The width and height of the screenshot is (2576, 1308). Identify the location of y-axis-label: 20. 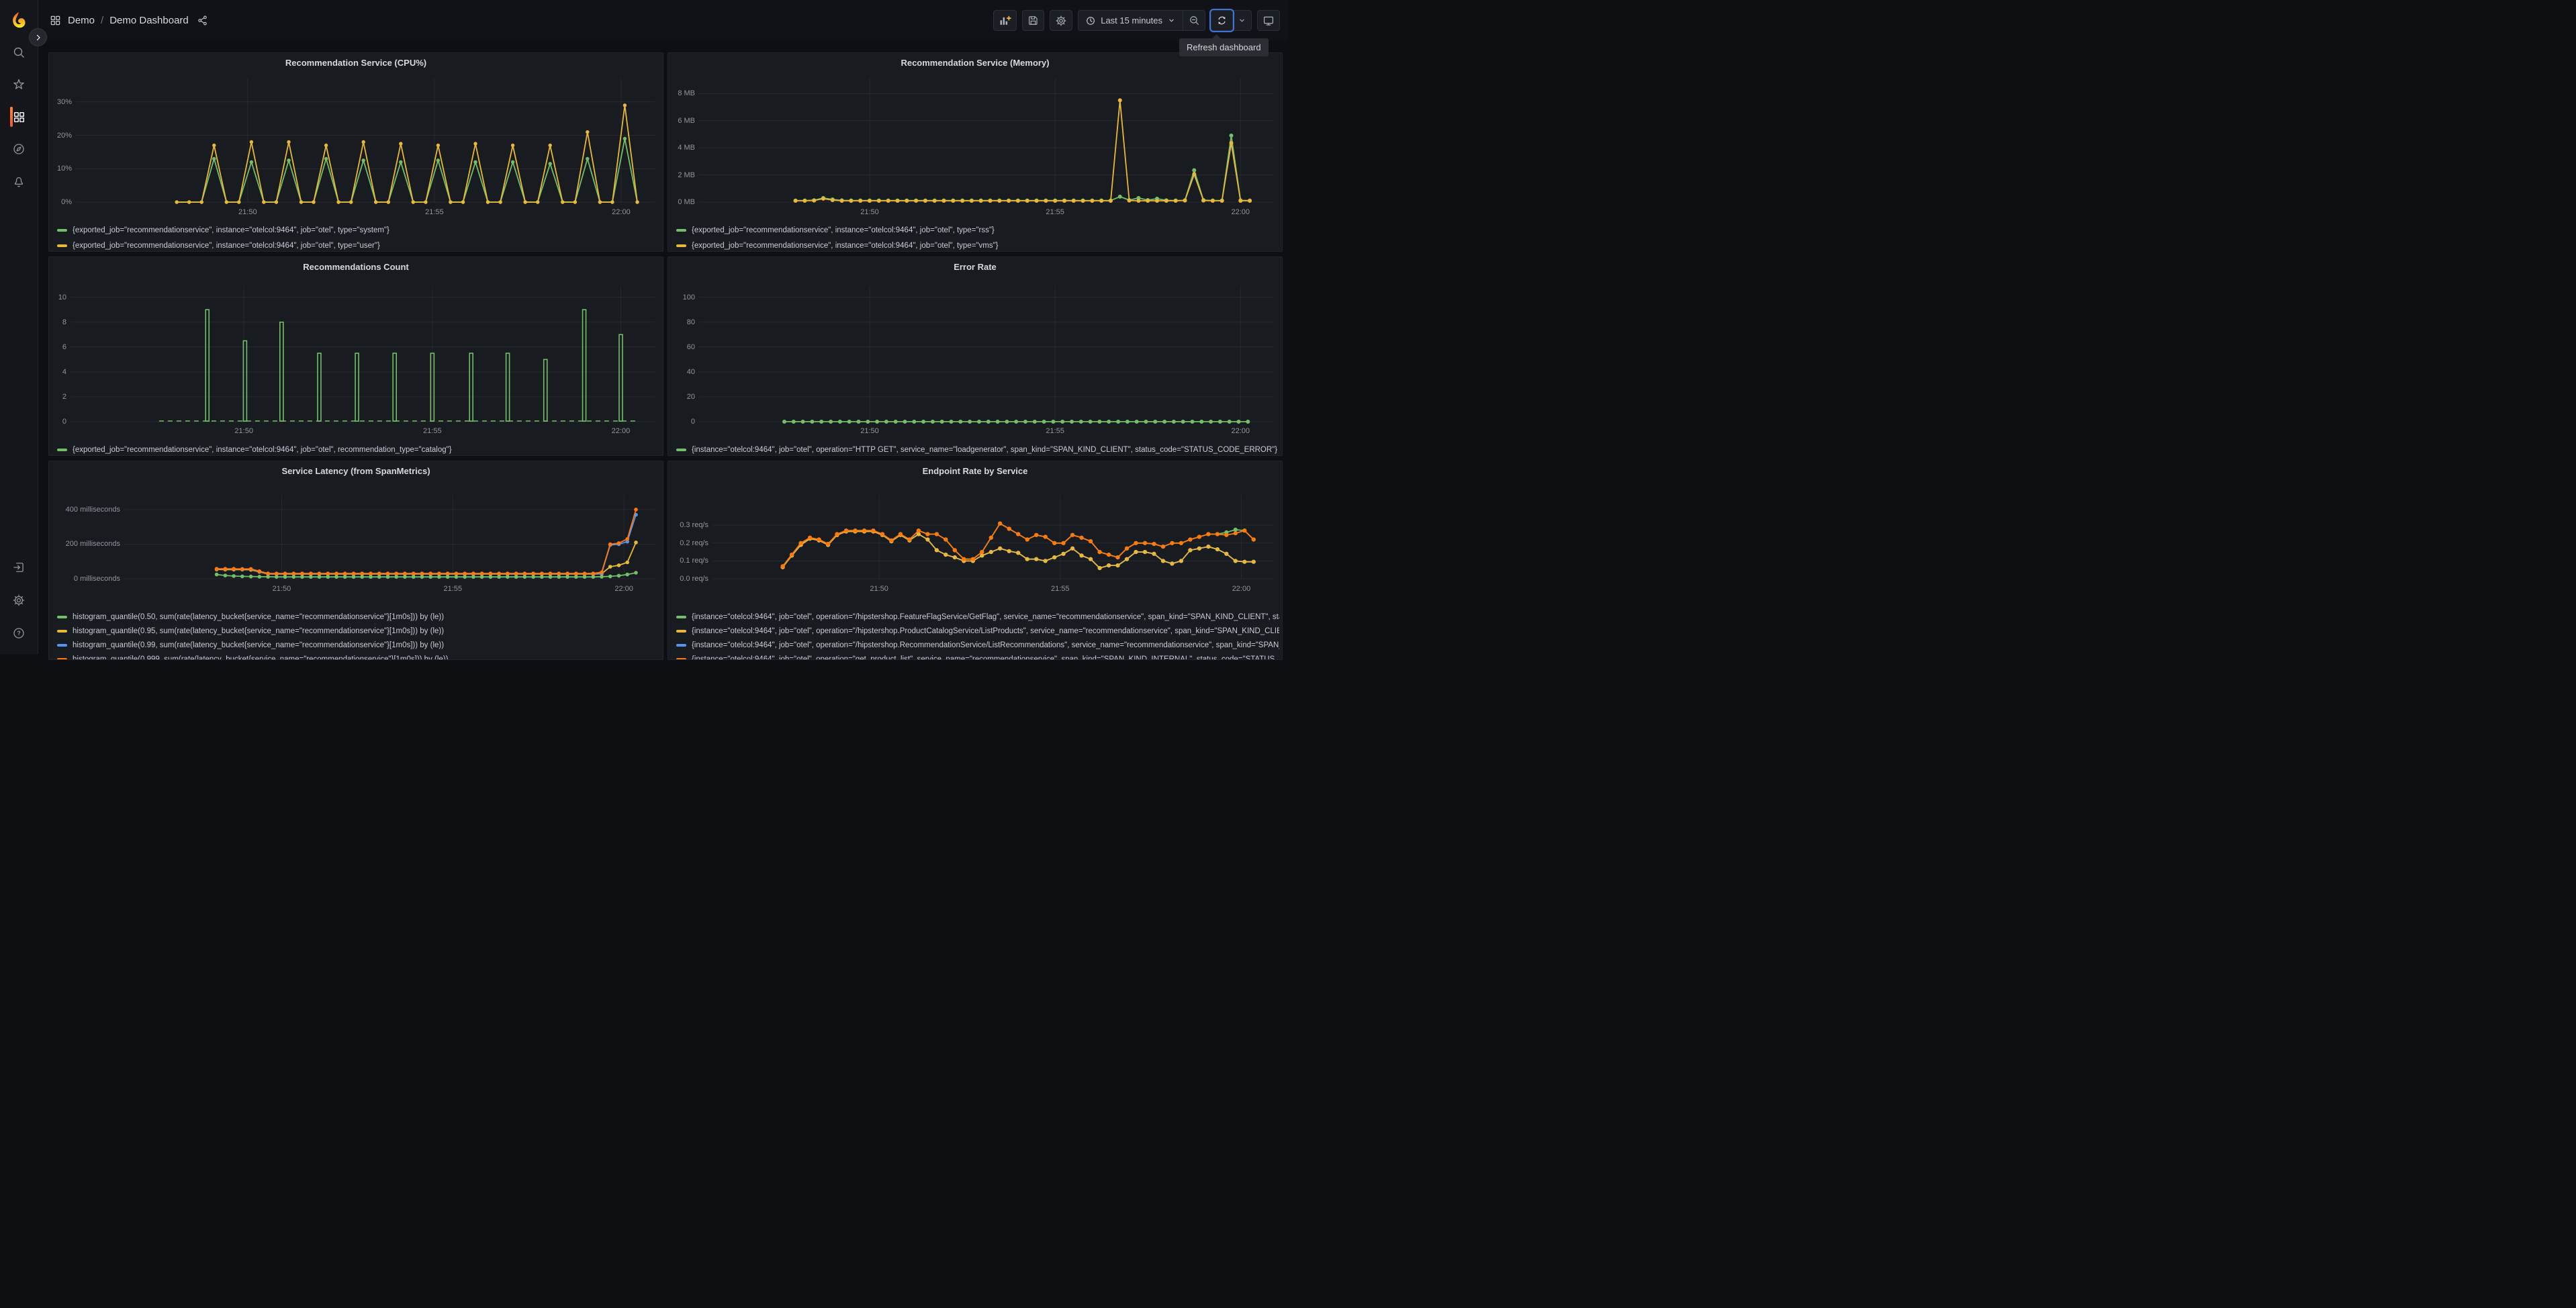
(690, 396).